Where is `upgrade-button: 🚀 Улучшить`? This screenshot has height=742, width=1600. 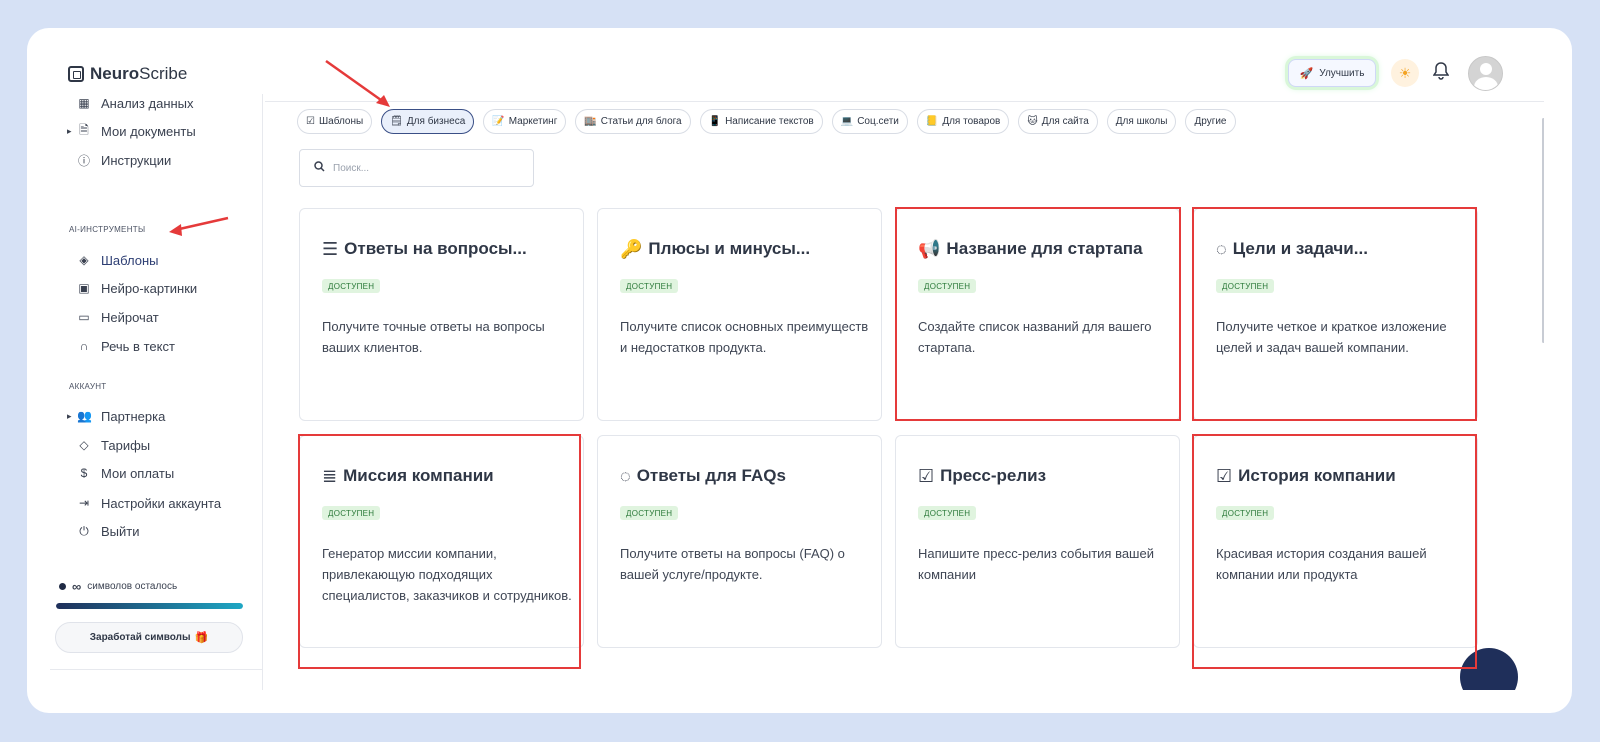 upgrade-button: 🚀 Улучшить is located at coordinates (1332, 73).